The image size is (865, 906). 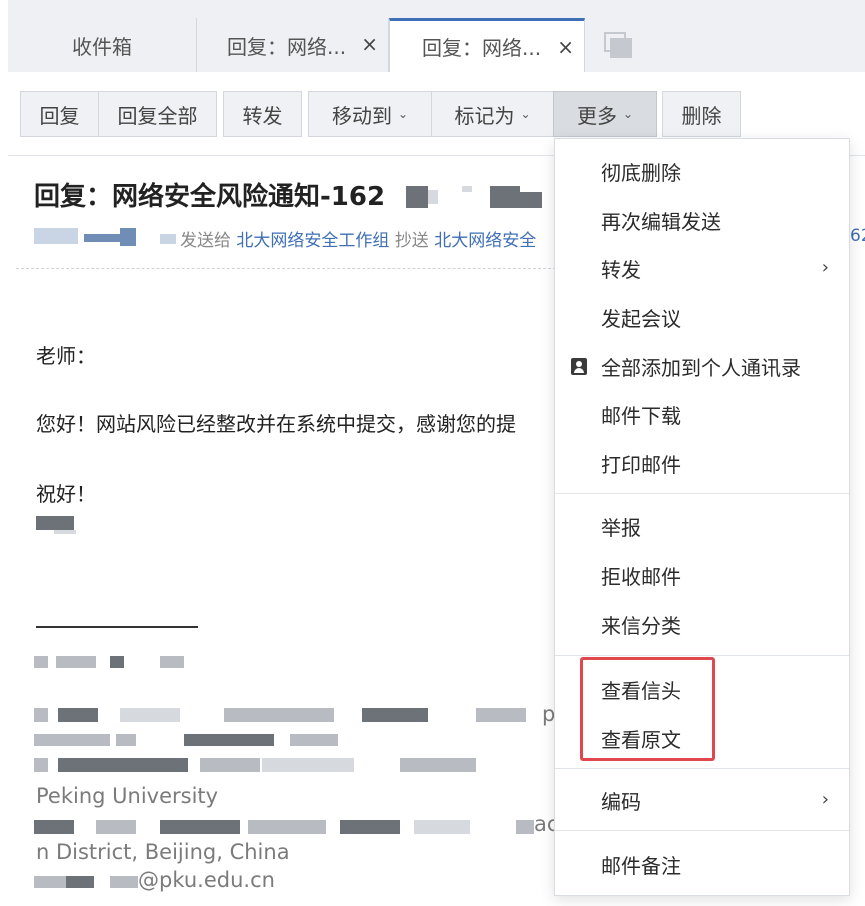 I want to click on menu-item-encoding: 编码 ›, so click(x=702, y=800).